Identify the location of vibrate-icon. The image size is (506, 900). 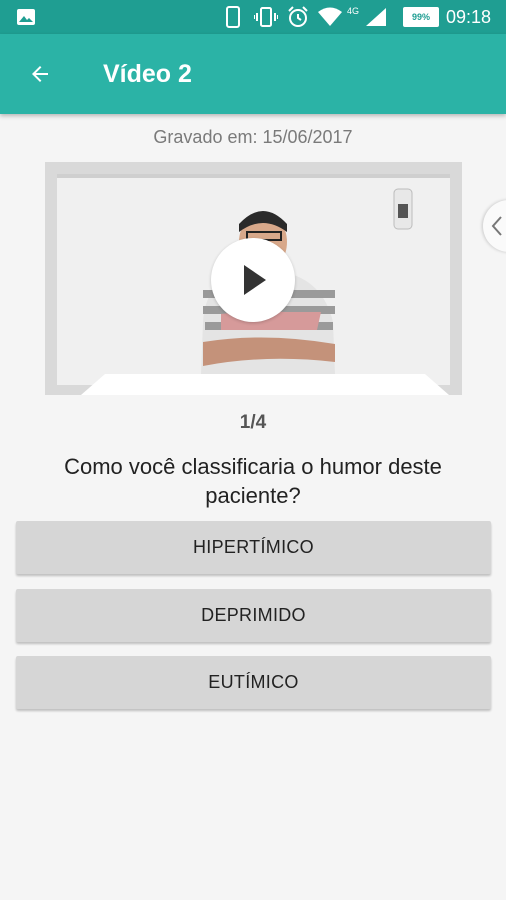
(266, 17).